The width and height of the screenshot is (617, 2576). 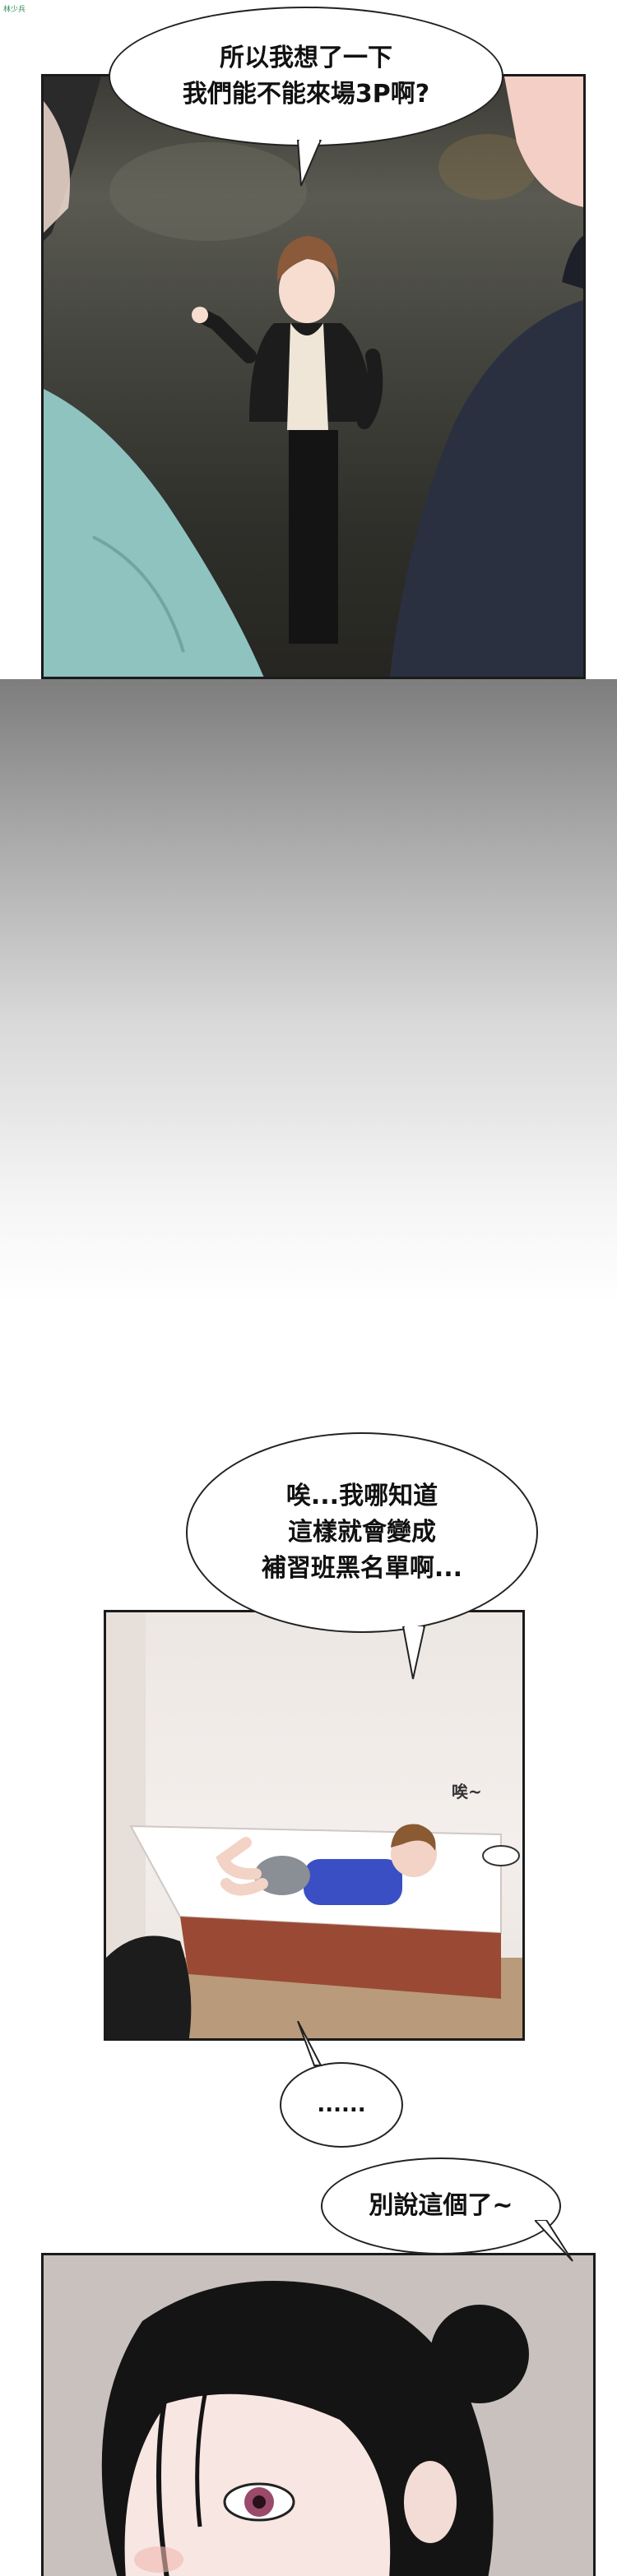 I want to click on speech-bubble: 別說這個了~, so click(x=441, y=2206).